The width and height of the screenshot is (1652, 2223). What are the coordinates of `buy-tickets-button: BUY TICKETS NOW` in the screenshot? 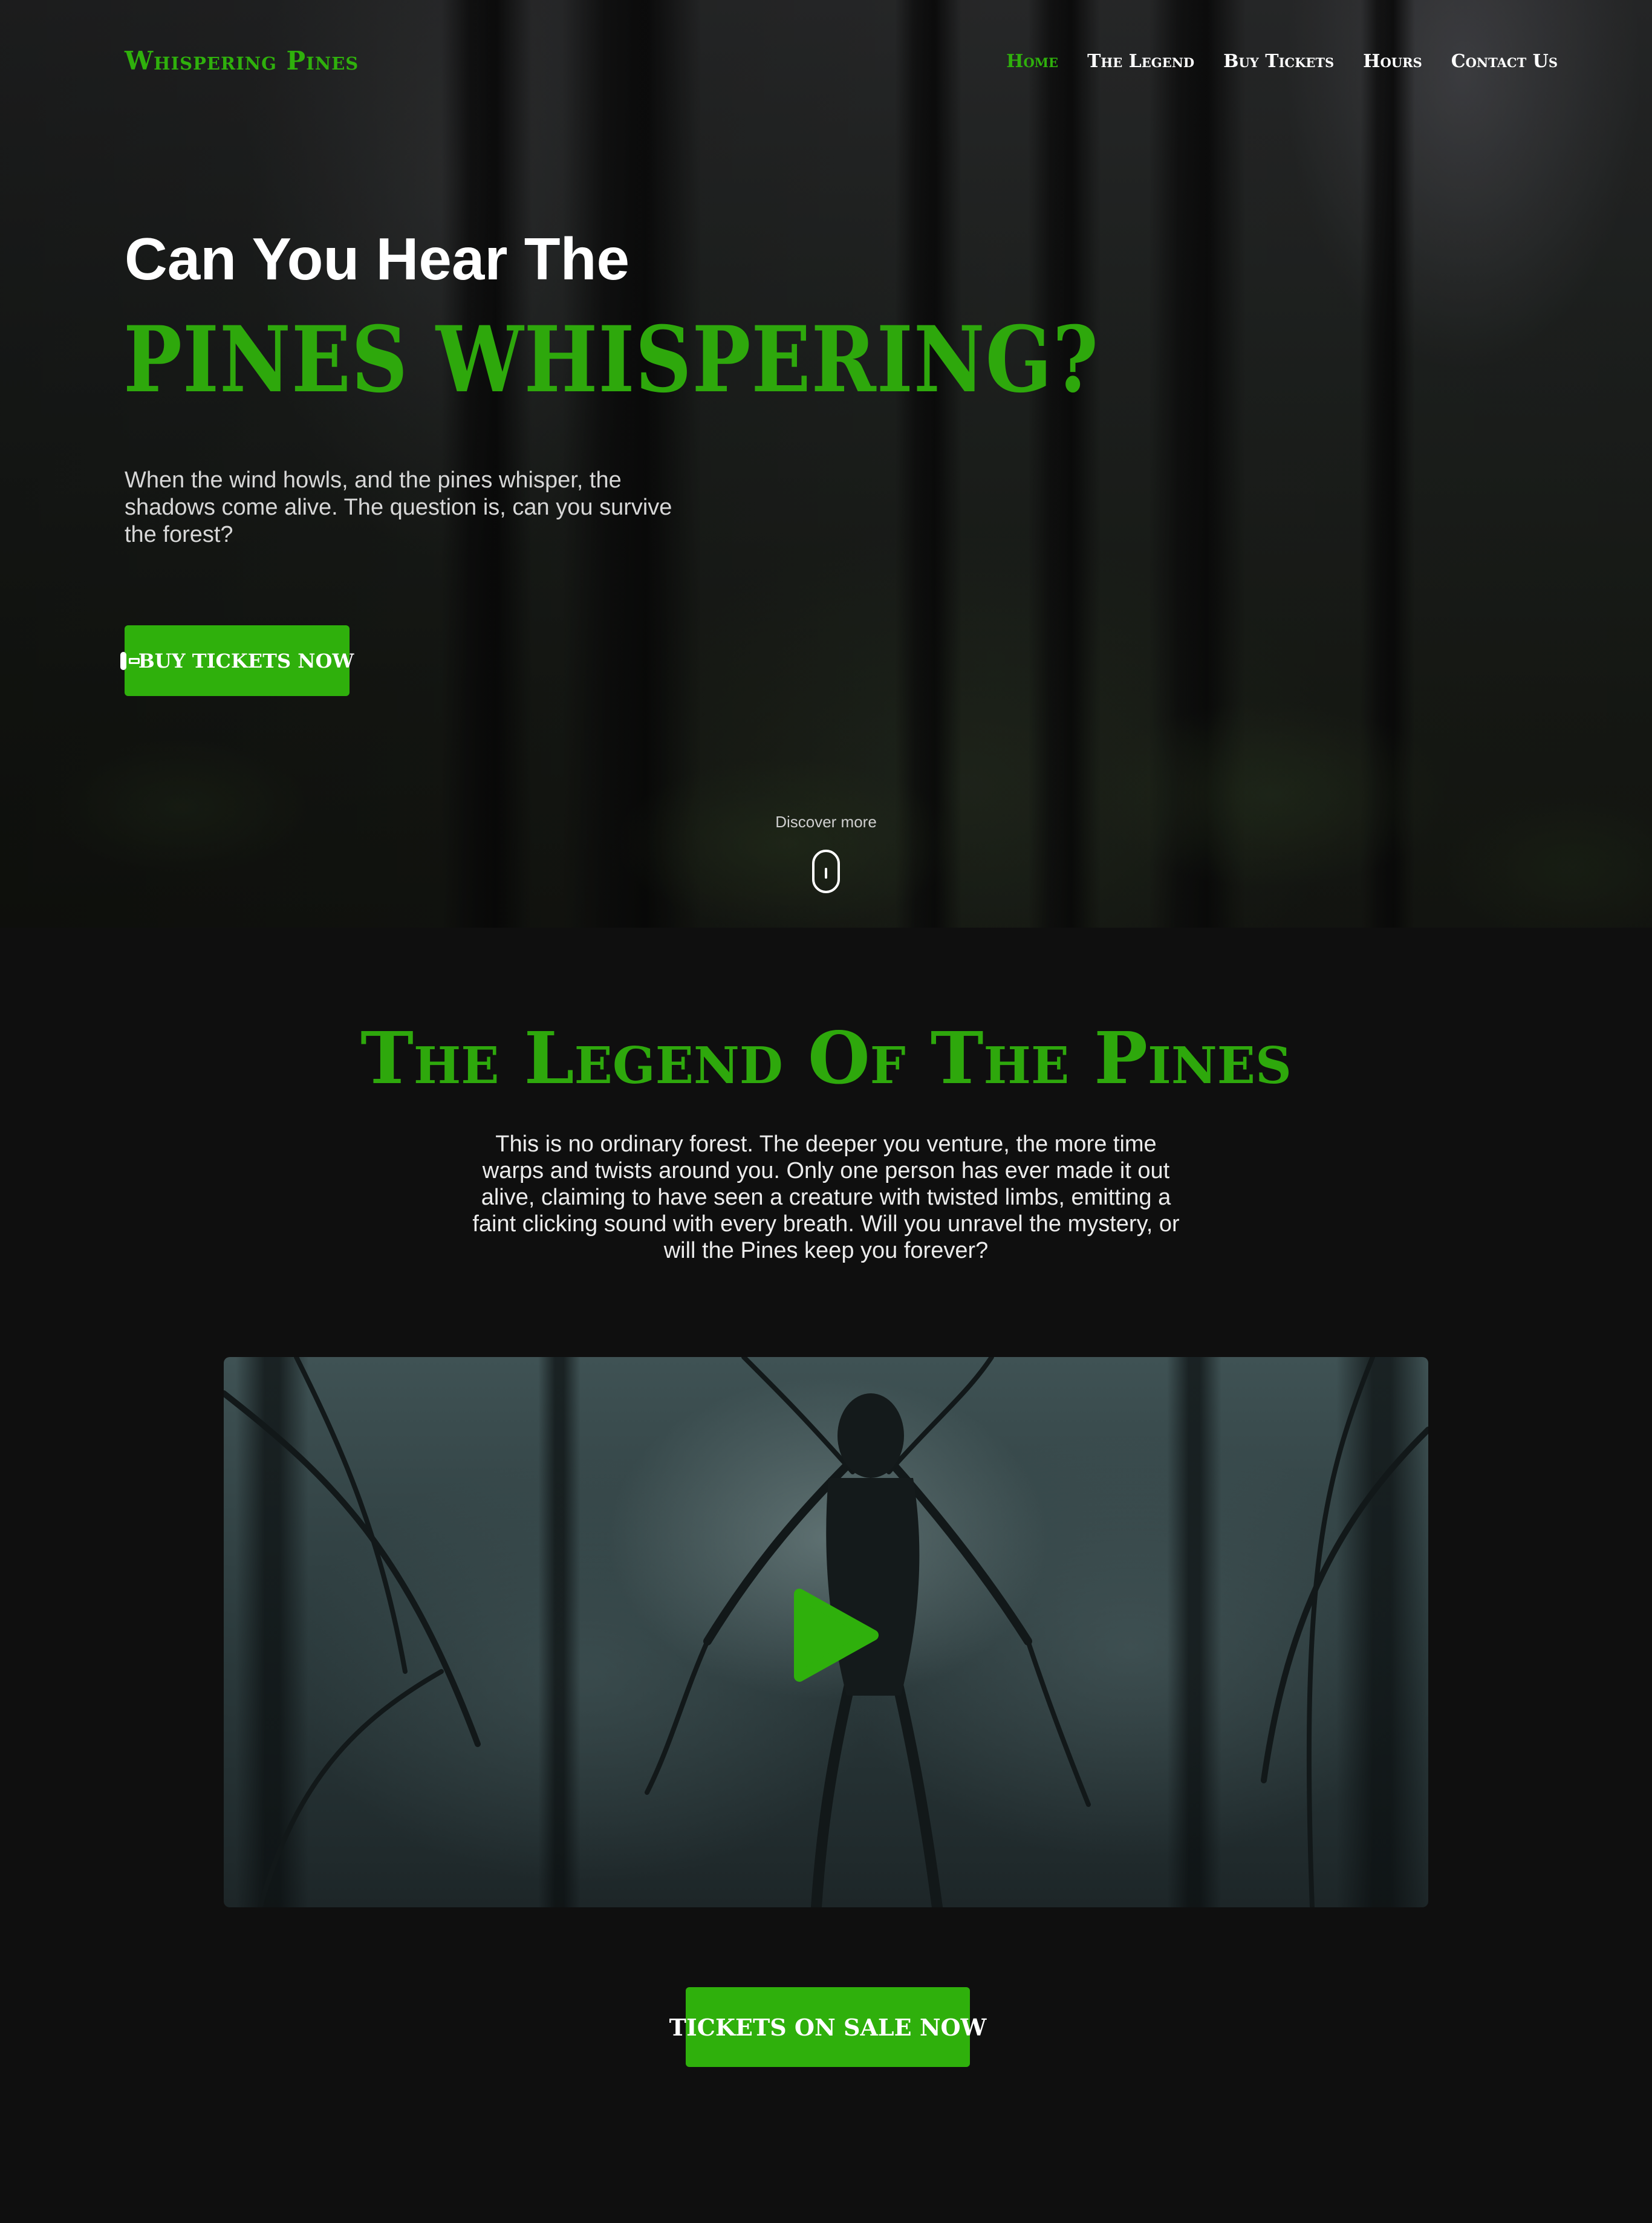 It's located at (237, 660).